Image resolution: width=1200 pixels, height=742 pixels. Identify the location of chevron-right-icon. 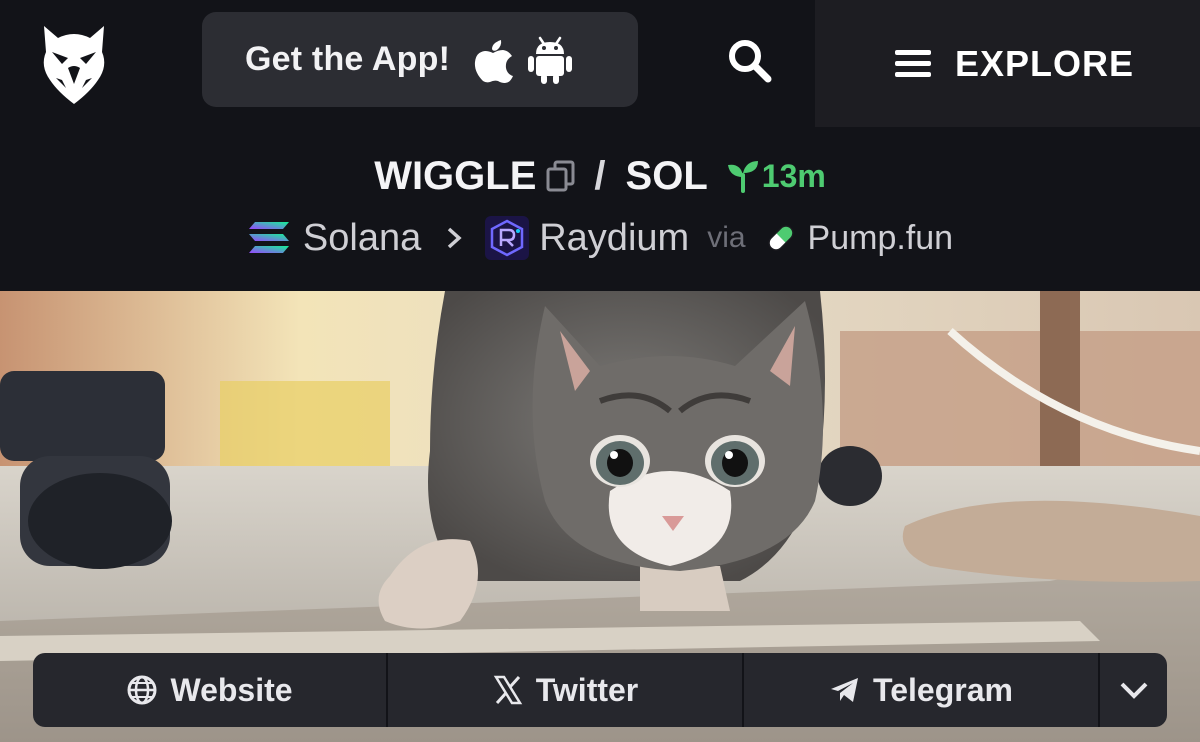
(455, 238).